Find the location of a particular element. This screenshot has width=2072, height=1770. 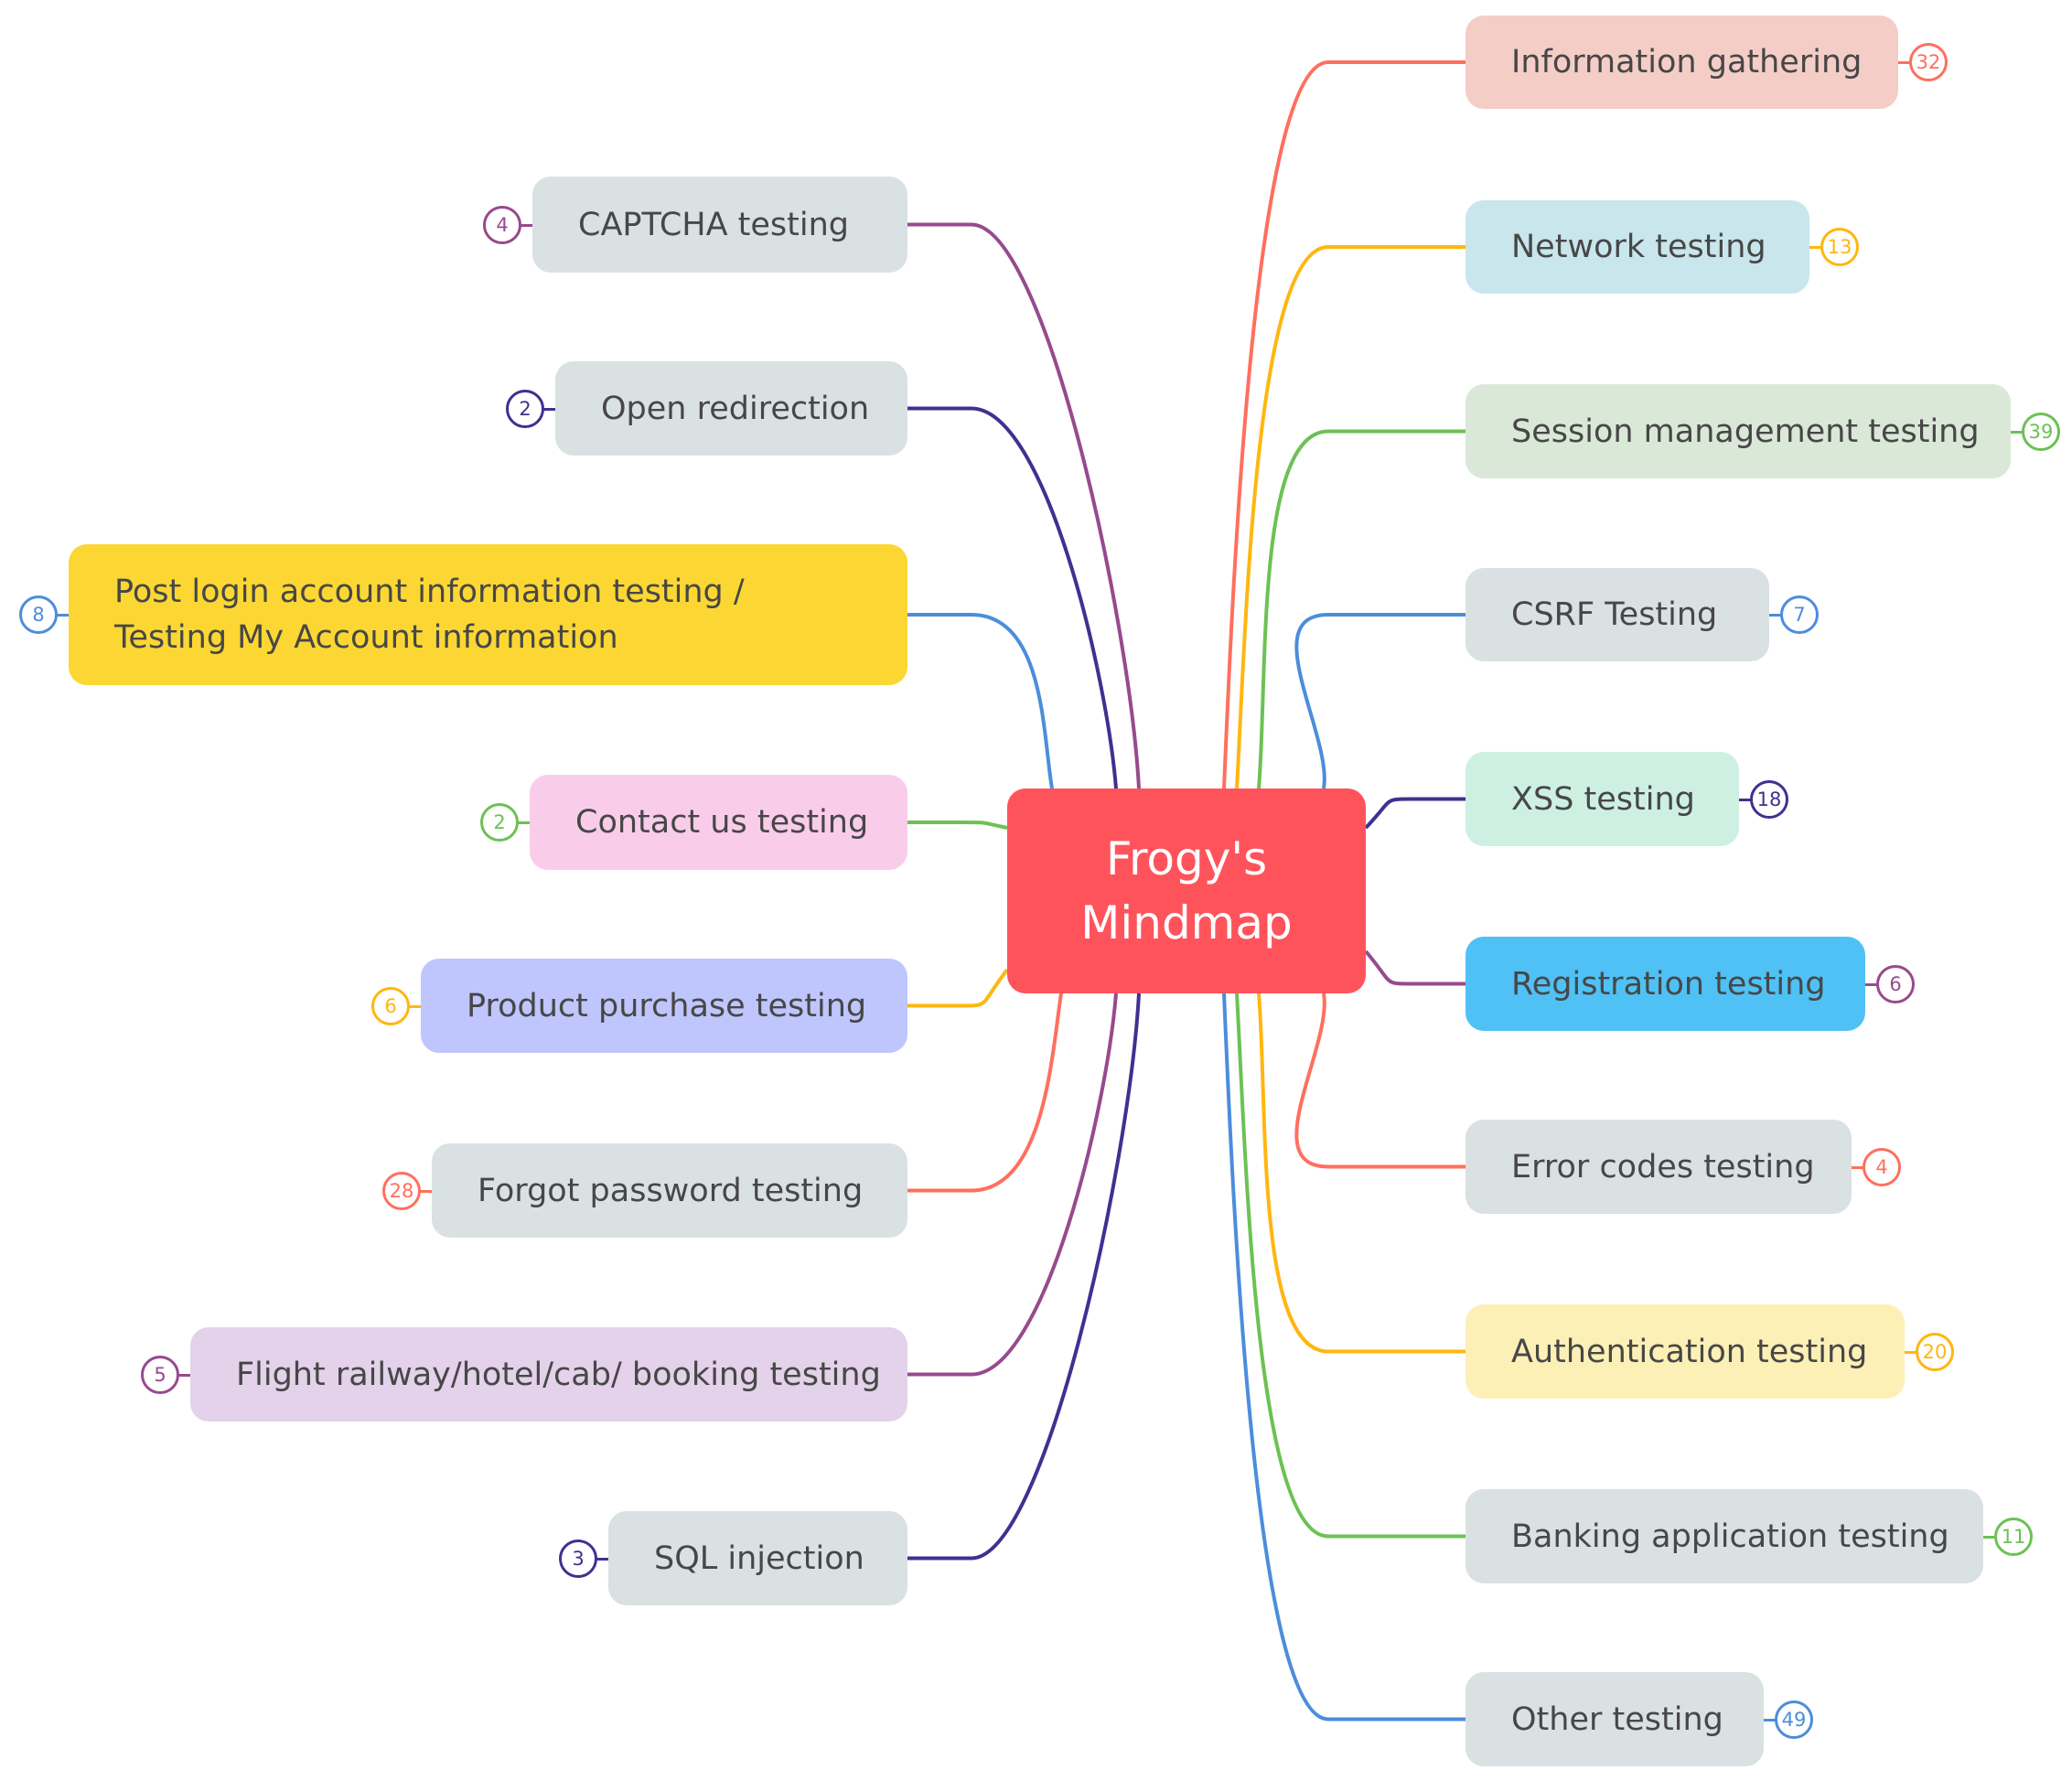

branch-label: Authentication testing is located at coordinates (1689, 1351).